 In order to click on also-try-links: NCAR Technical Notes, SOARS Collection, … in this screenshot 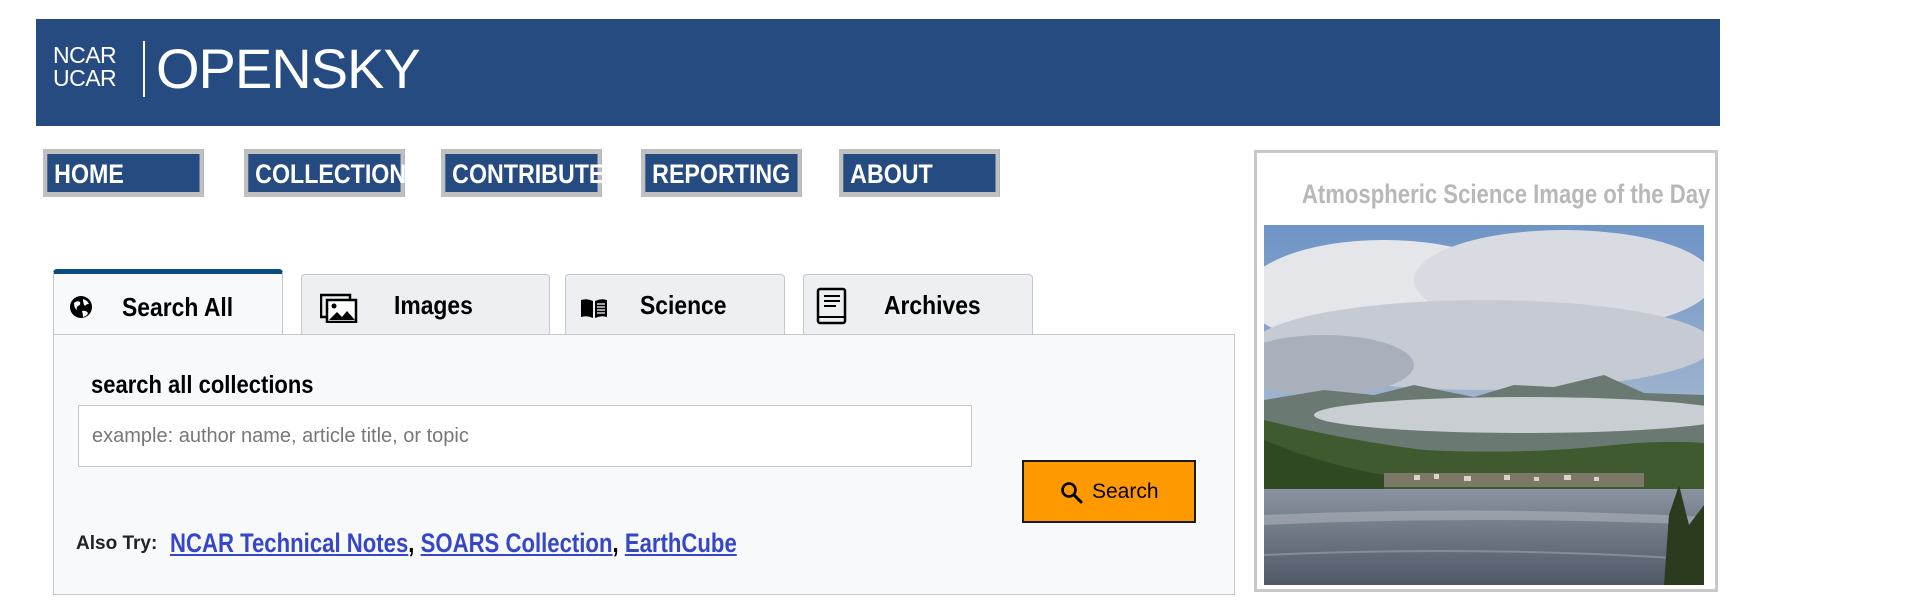, I will do `click(453, 543)`.